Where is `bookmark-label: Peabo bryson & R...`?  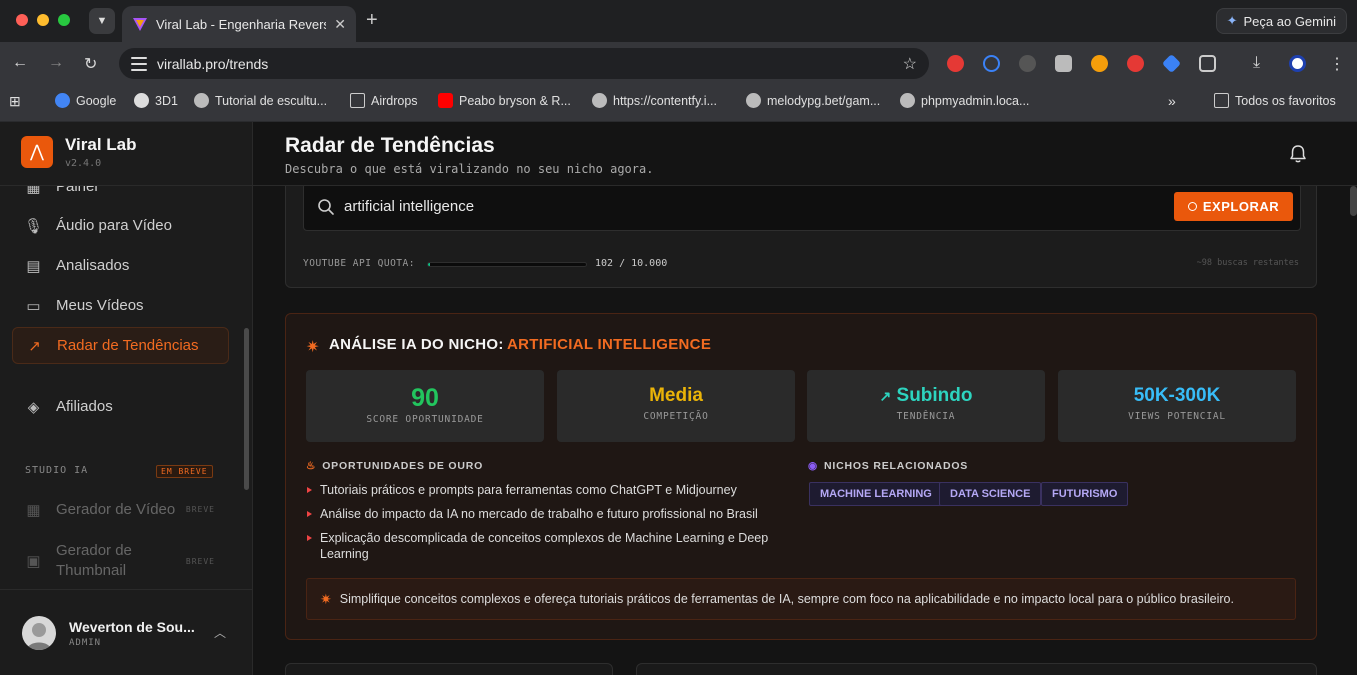
bookmark-label: Peabo bryson & R... is located at coordinates (515, 100).